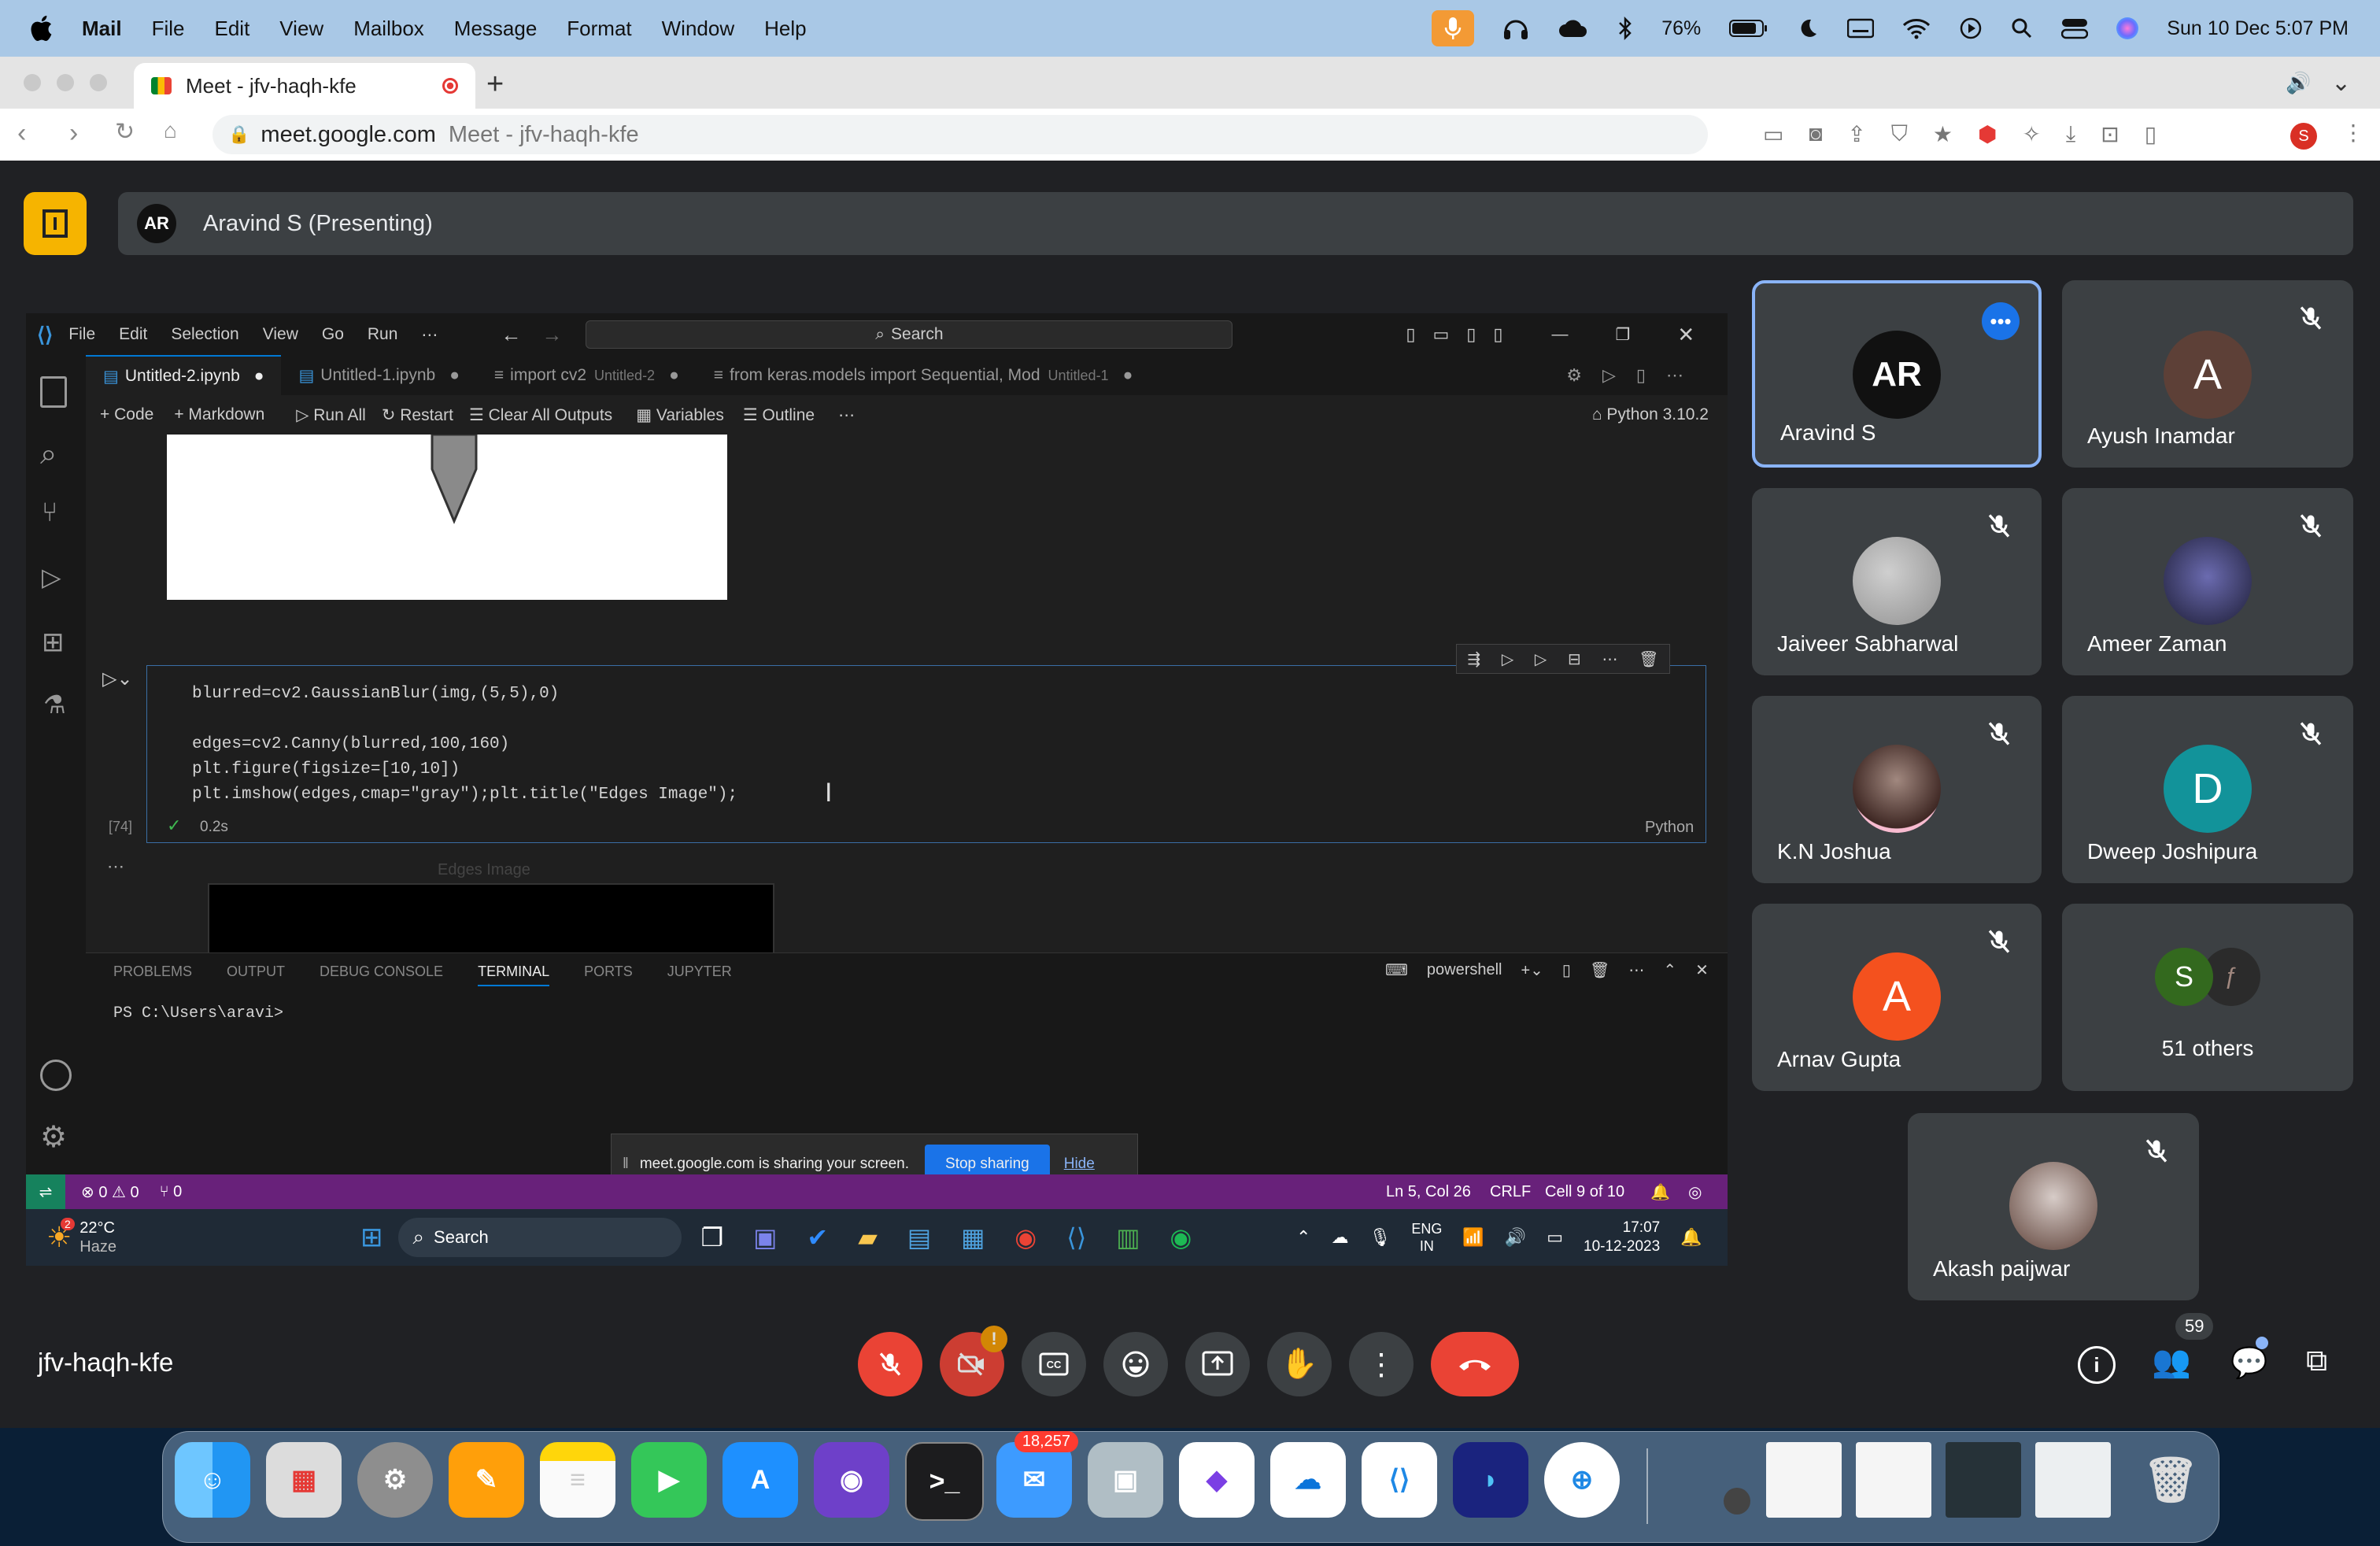 This screenshot has height=1546, width=2380. What do you see at coordinates (760, 1480) in the screenshot?
I see `app-store-icon: A` at bounding box center [760, 1480].